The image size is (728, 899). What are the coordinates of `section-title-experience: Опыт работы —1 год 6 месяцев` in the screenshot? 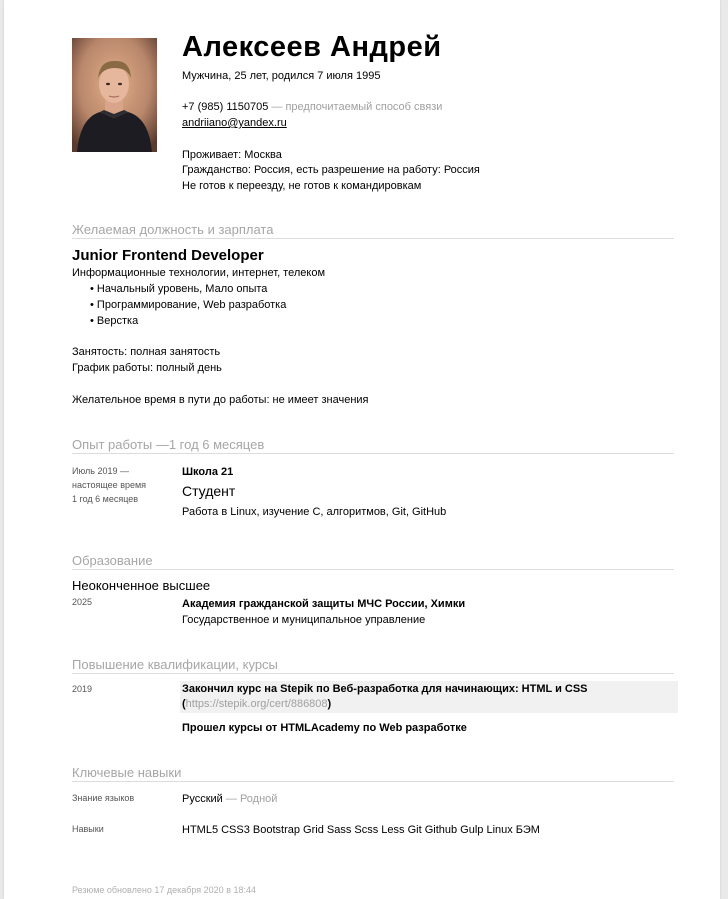 It's located at (373, 445).